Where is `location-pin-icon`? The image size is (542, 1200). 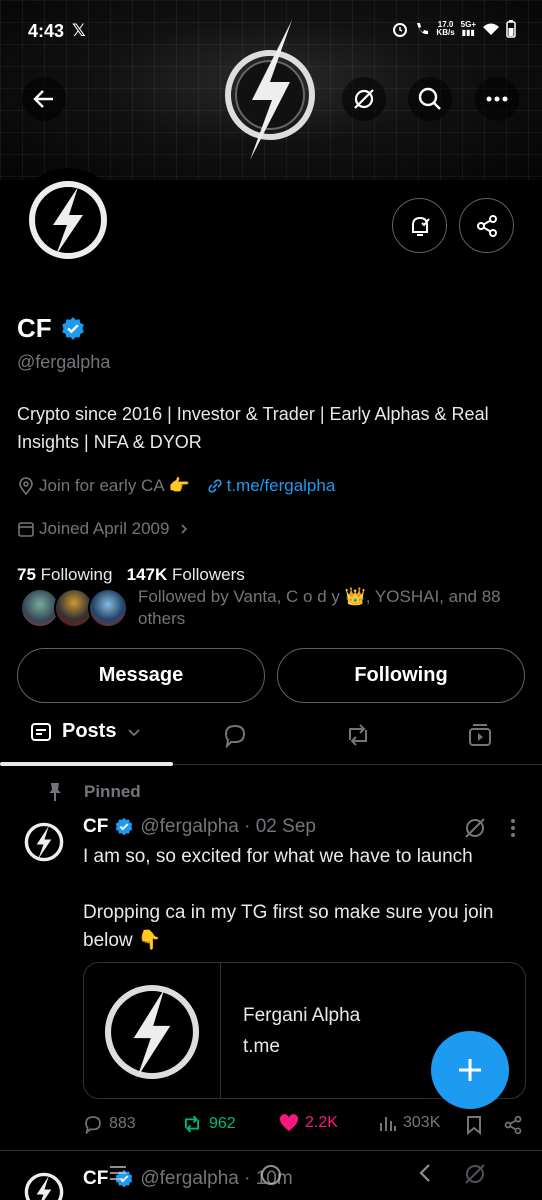 location-pin-icon is located at coordinates (26, 486).